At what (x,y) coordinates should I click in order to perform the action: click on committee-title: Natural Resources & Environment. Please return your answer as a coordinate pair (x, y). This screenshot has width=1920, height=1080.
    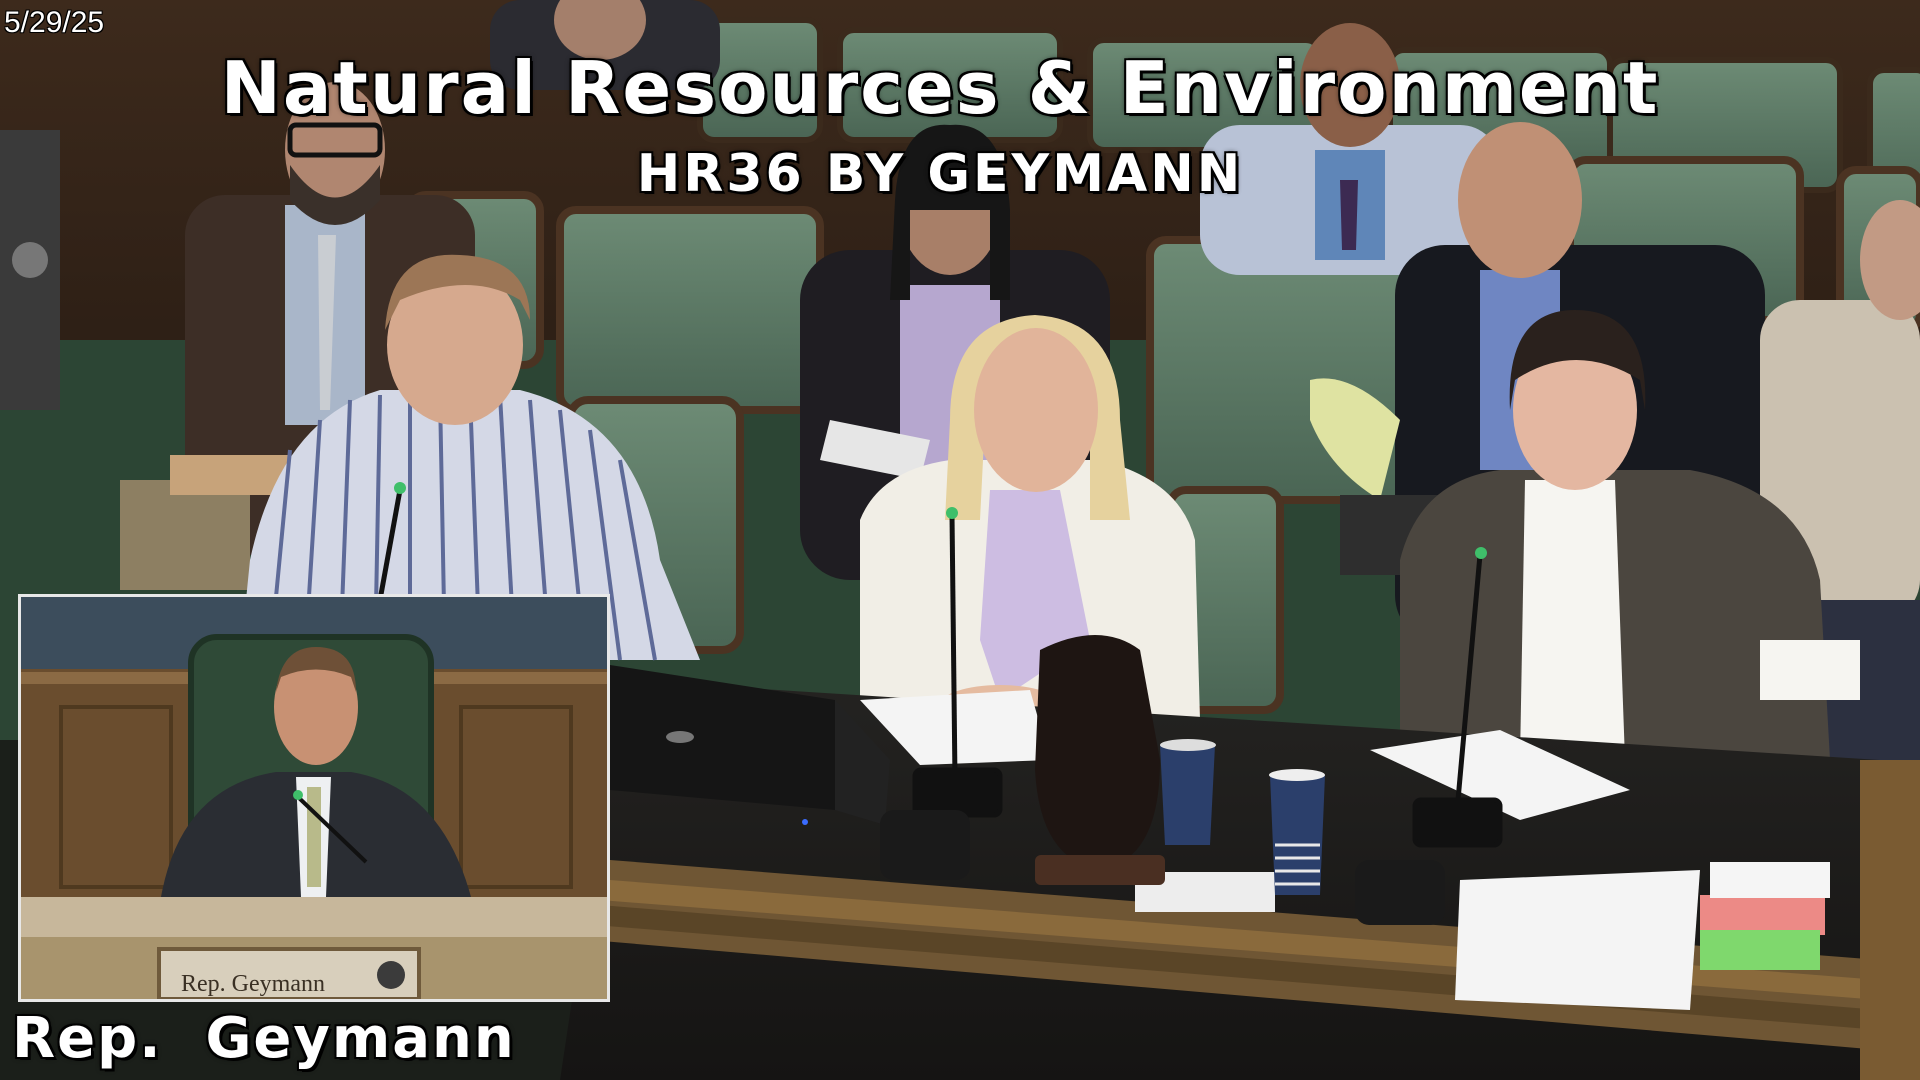
    Looking at the image, I should click on (960, 88).